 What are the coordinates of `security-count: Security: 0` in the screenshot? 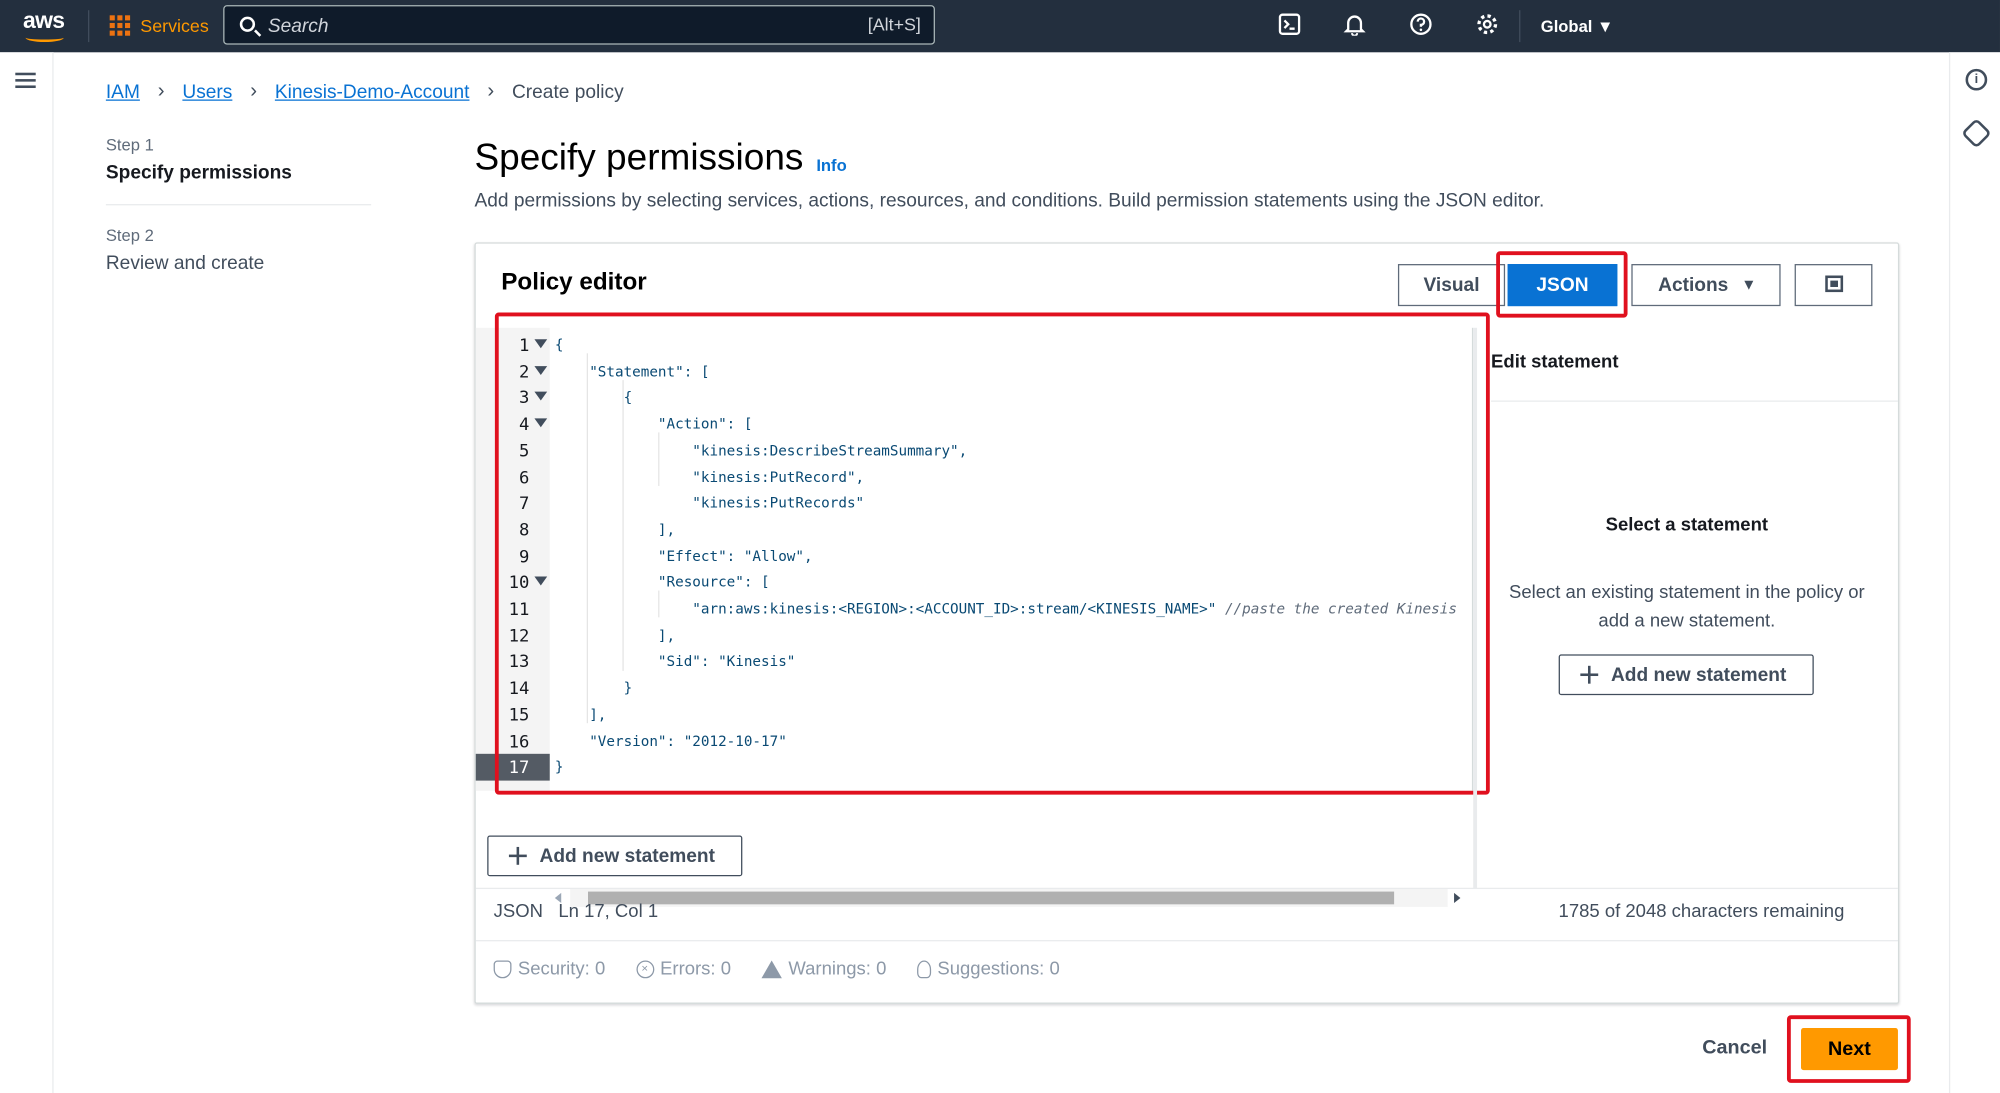 It's located at (549, 969).